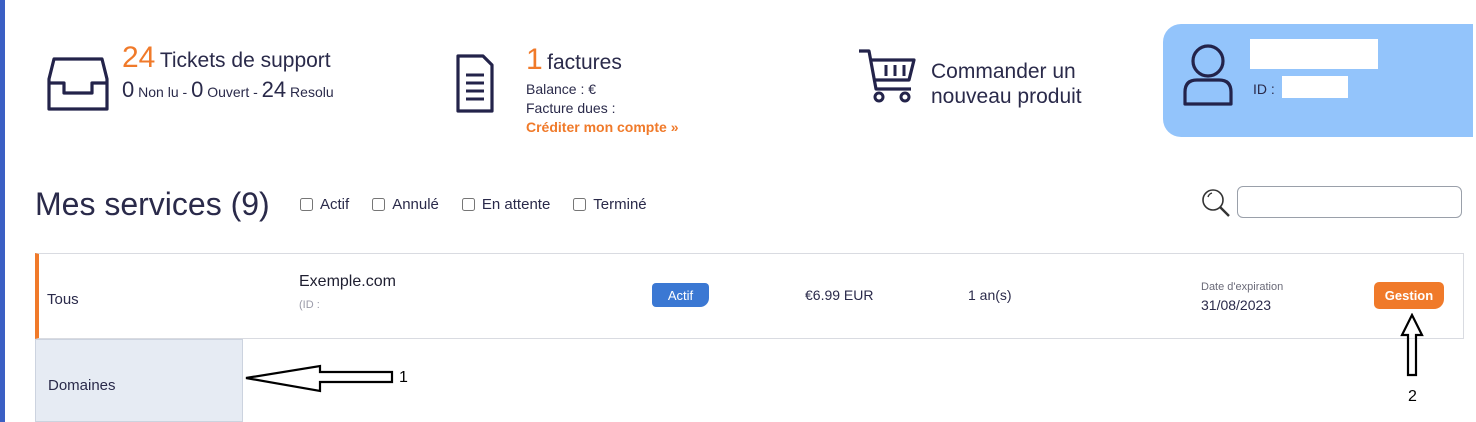 This screenshot has height=422, width=1476. What do you see at coordinates (571, 108) in the screenshot?
I see `due-invoices-label: Facture dues :` at bounding box center [571, 108].